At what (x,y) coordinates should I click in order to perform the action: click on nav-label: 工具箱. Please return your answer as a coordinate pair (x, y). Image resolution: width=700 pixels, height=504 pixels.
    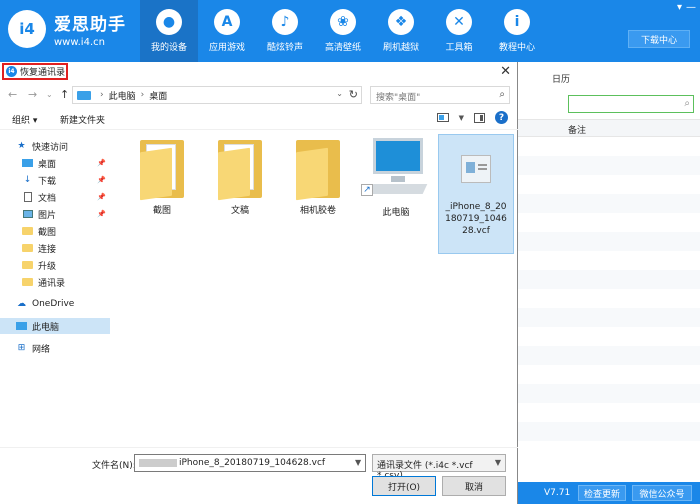
    Looking at the image, I should click on (459, 48).